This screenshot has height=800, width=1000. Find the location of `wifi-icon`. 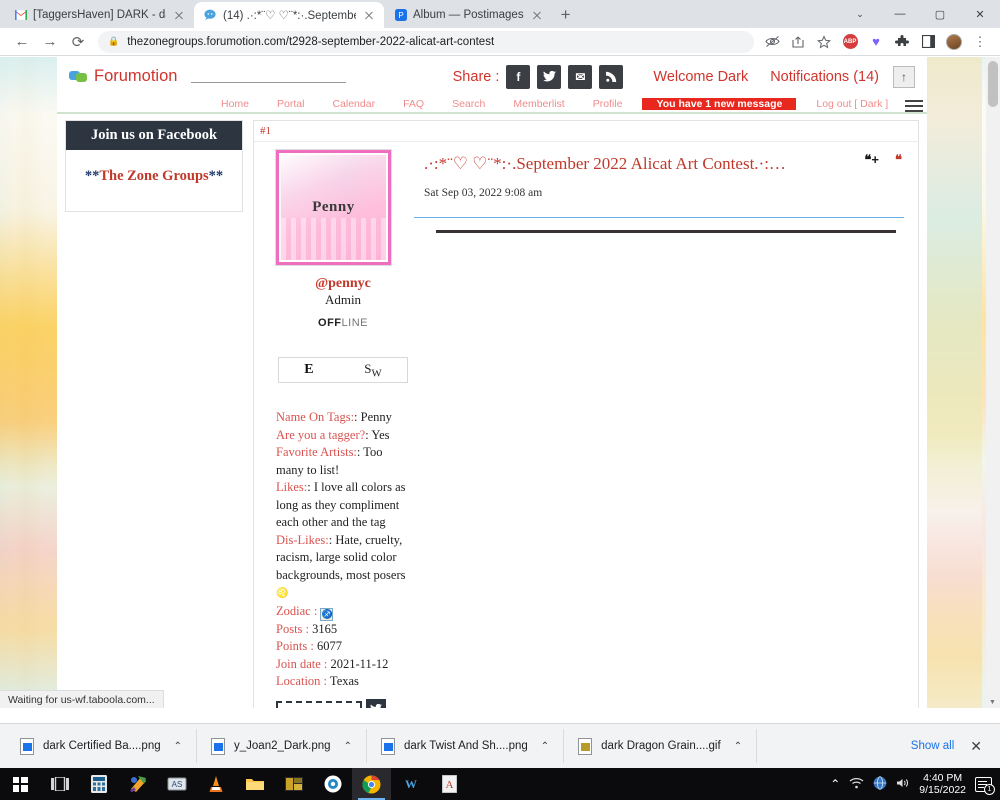

wifi-icon is located at coordinates (856, 784).